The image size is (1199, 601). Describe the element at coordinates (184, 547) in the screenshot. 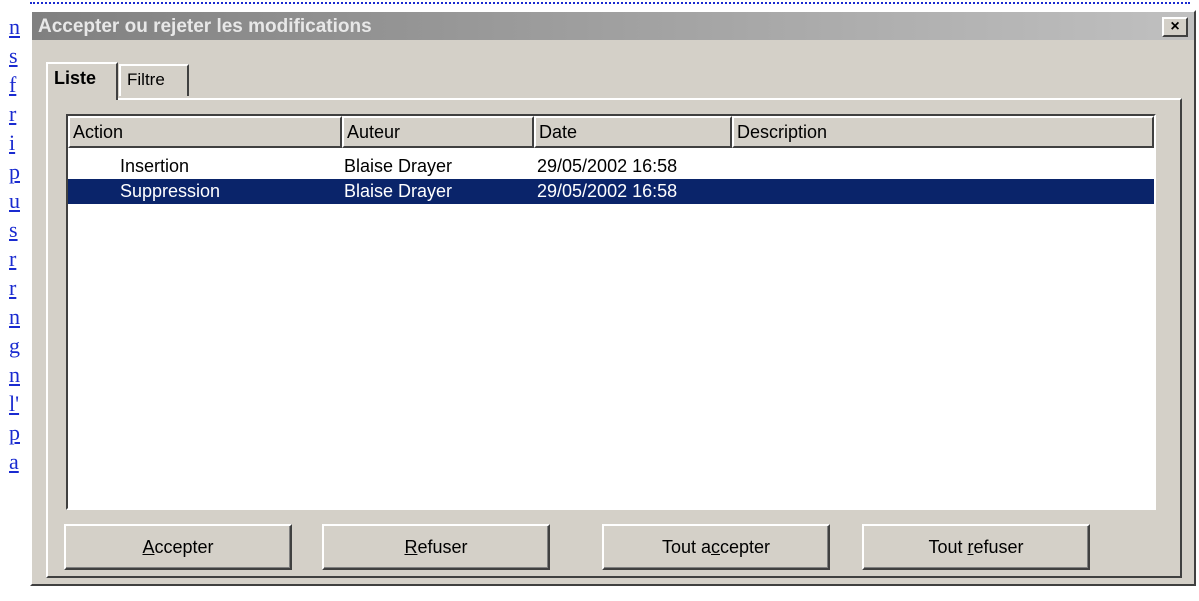

I see `button-label-part: ccepter` at that location.